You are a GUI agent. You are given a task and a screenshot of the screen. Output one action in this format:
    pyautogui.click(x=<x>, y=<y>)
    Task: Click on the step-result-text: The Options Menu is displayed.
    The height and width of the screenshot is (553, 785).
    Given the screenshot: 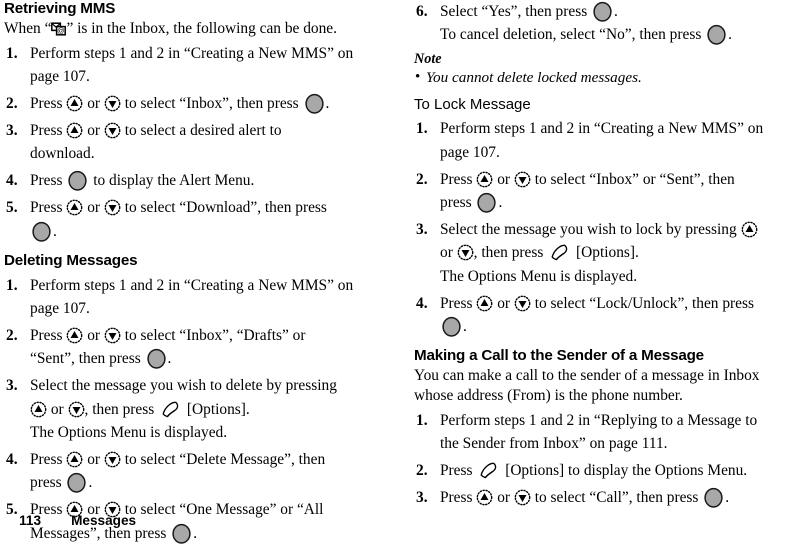 What is the action you would take?
    pyautogui.click(x=539, y=276)
    